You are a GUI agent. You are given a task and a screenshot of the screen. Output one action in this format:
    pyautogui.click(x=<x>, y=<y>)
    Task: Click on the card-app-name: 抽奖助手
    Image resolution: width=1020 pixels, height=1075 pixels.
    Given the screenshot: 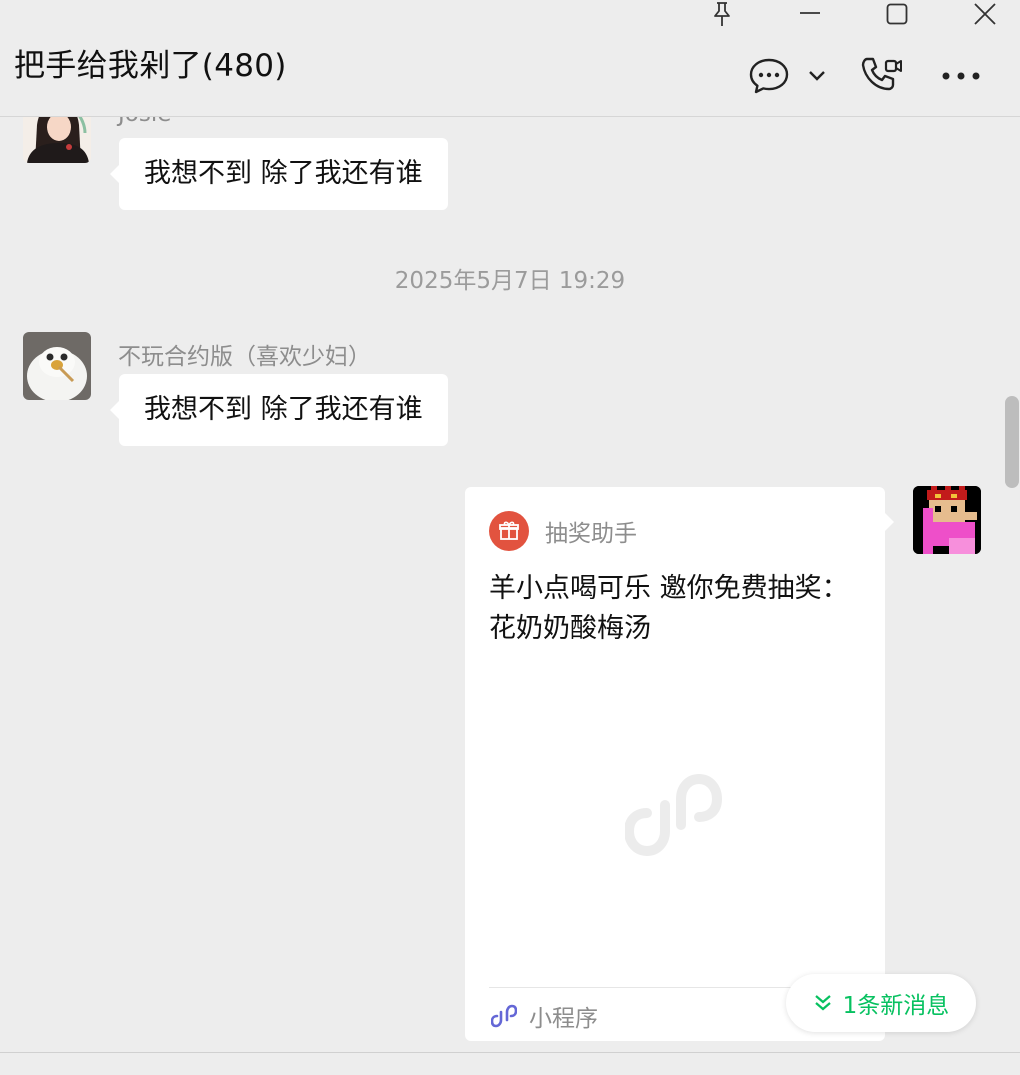 What is the action you would take?
    pyautogui.click(x=591, y=534)
    